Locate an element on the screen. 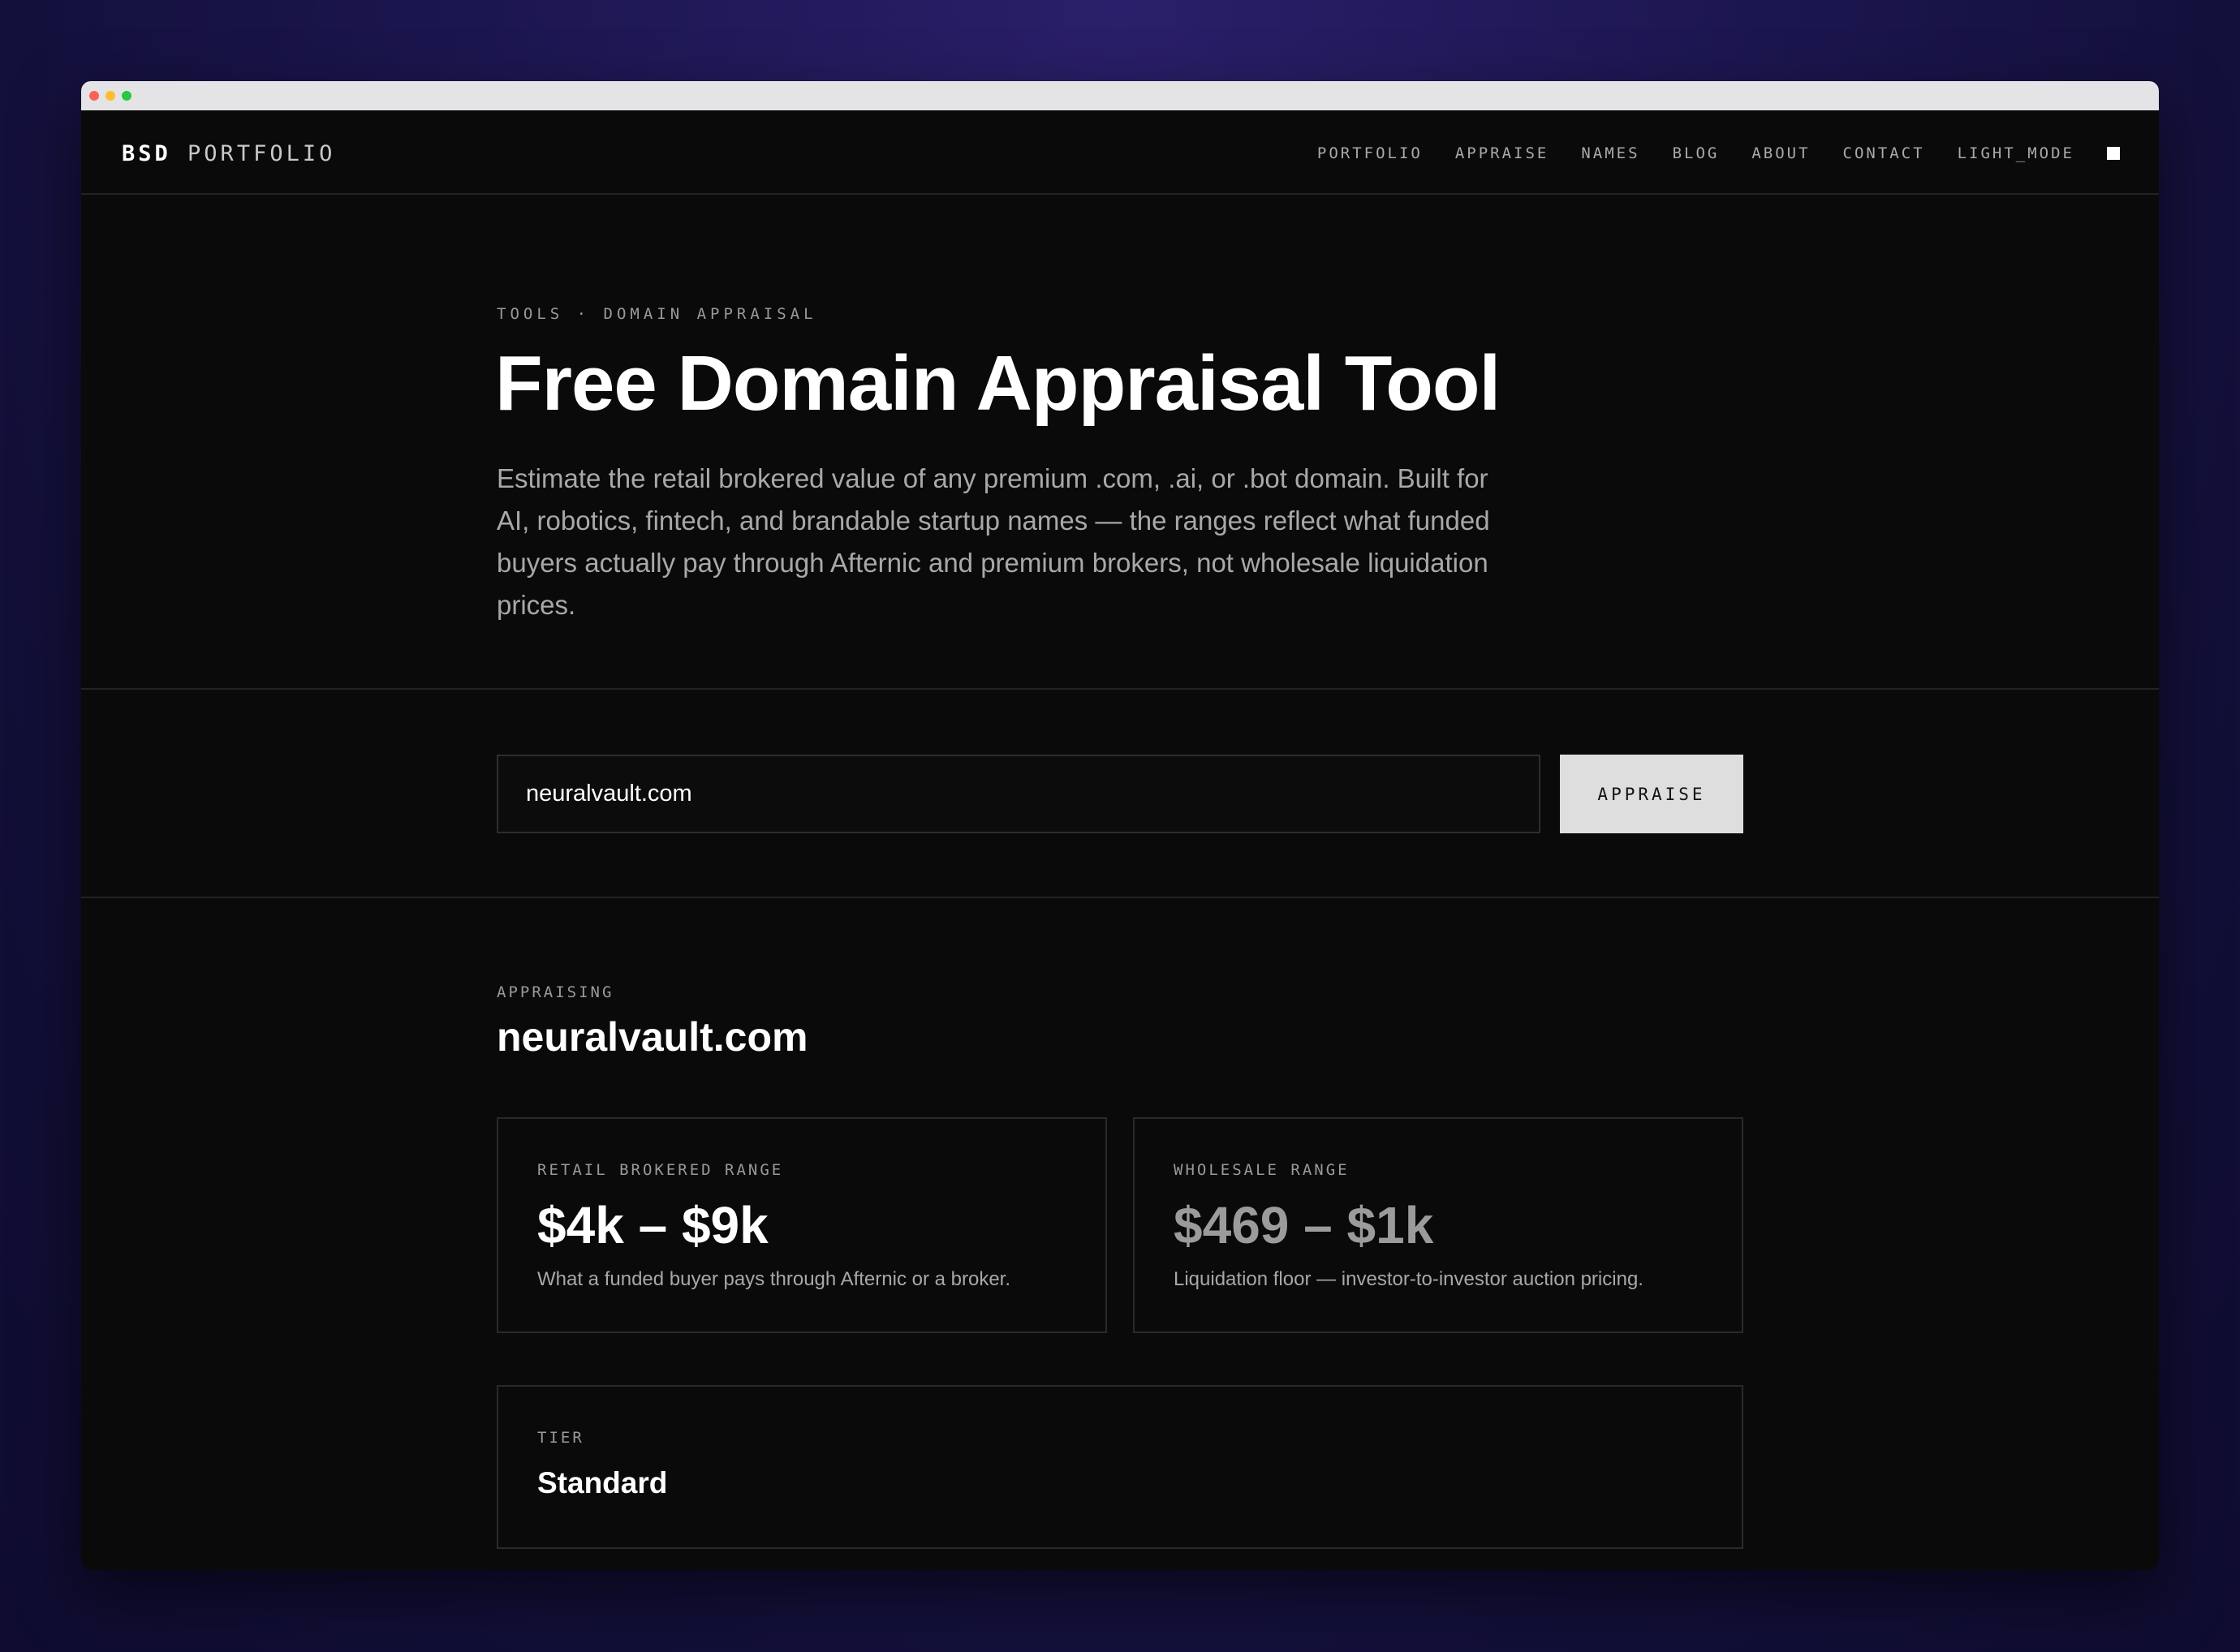 The height and width of the screenshot is (1652, 2240). appraised-domain: neuralvault.com is located at coordinates (653, 1037).